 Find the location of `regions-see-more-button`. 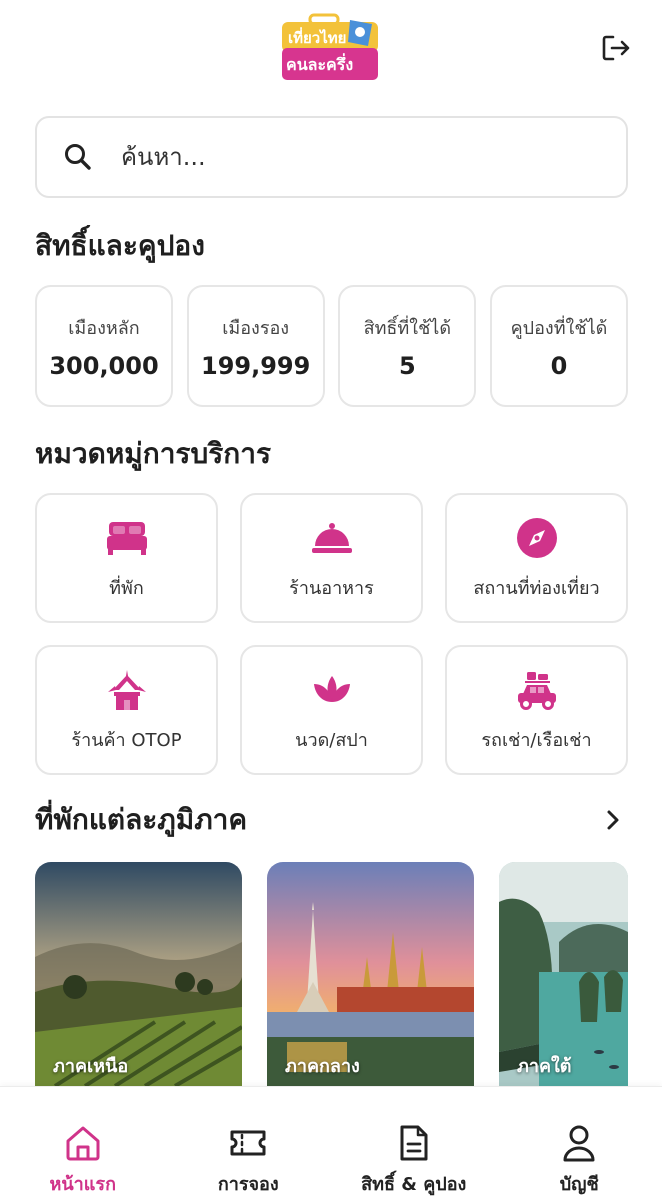

regions-see-more-button is located at coordinates (613, 820).